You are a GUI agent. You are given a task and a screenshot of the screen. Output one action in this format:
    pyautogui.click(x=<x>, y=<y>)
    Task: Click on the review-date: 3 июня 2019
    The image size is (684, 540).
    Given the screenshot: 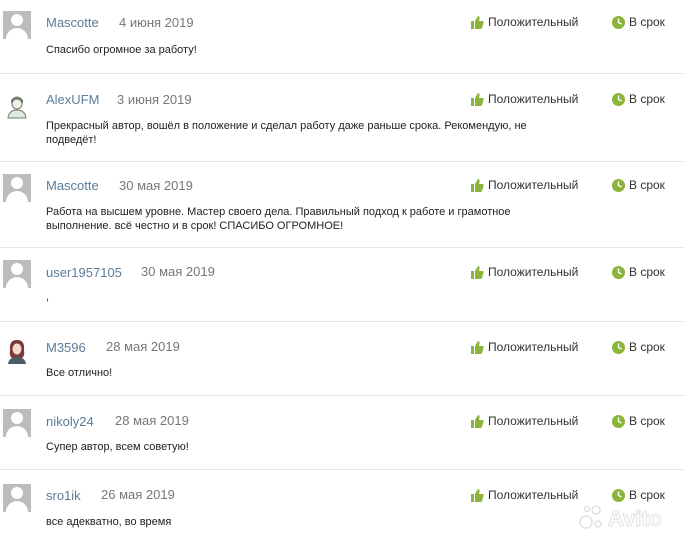 What is the action you would take?
    pyautogui.click(x=154, y=99)
    